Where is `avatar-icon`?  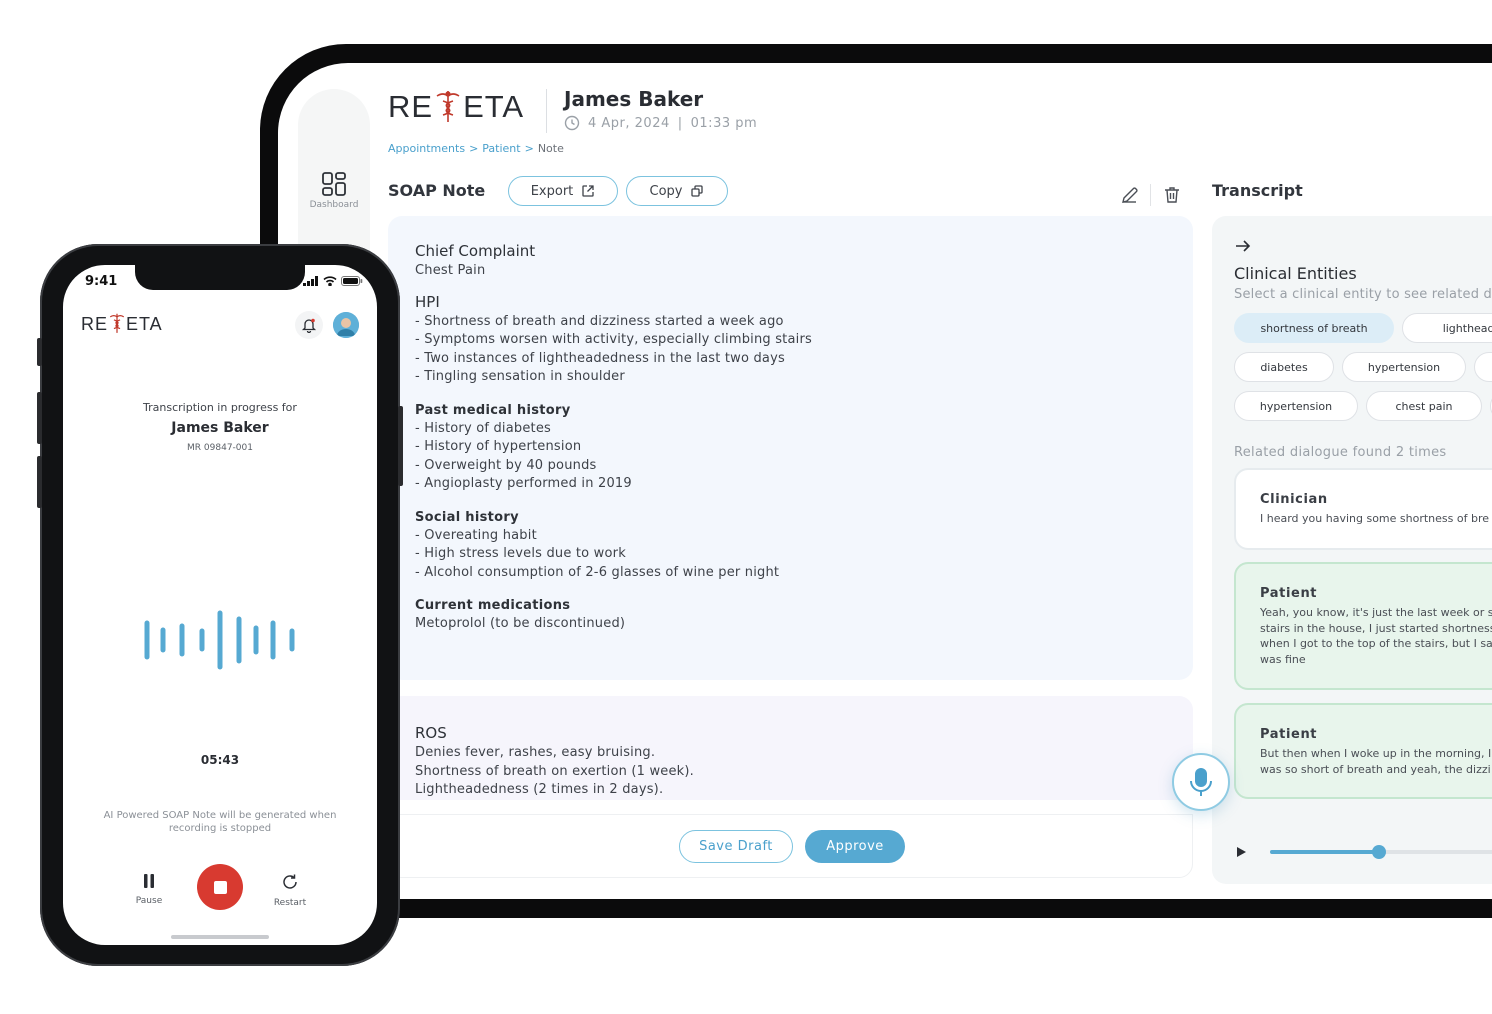
avatar-icon is located at coordinates (346, 325).